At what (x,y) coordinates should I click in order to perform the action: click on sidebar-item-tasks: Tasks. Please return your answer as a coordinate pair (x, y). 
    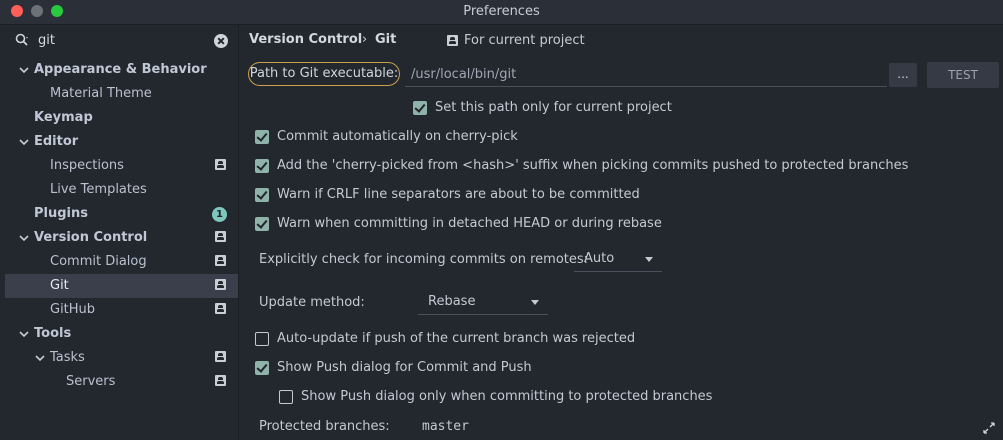
    Looking at the image, I should click on (121, 358).